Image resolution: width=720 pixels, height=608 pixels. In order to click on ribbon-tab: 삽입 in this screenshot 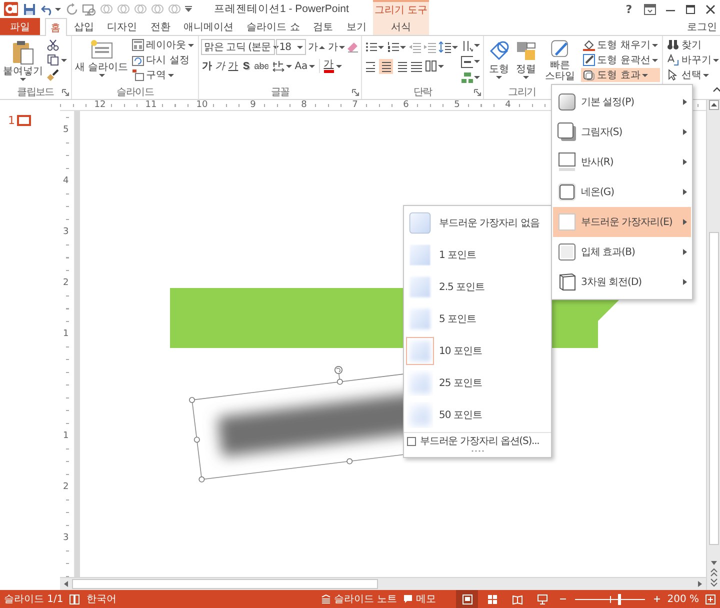, I will do `click(84, 26)`.